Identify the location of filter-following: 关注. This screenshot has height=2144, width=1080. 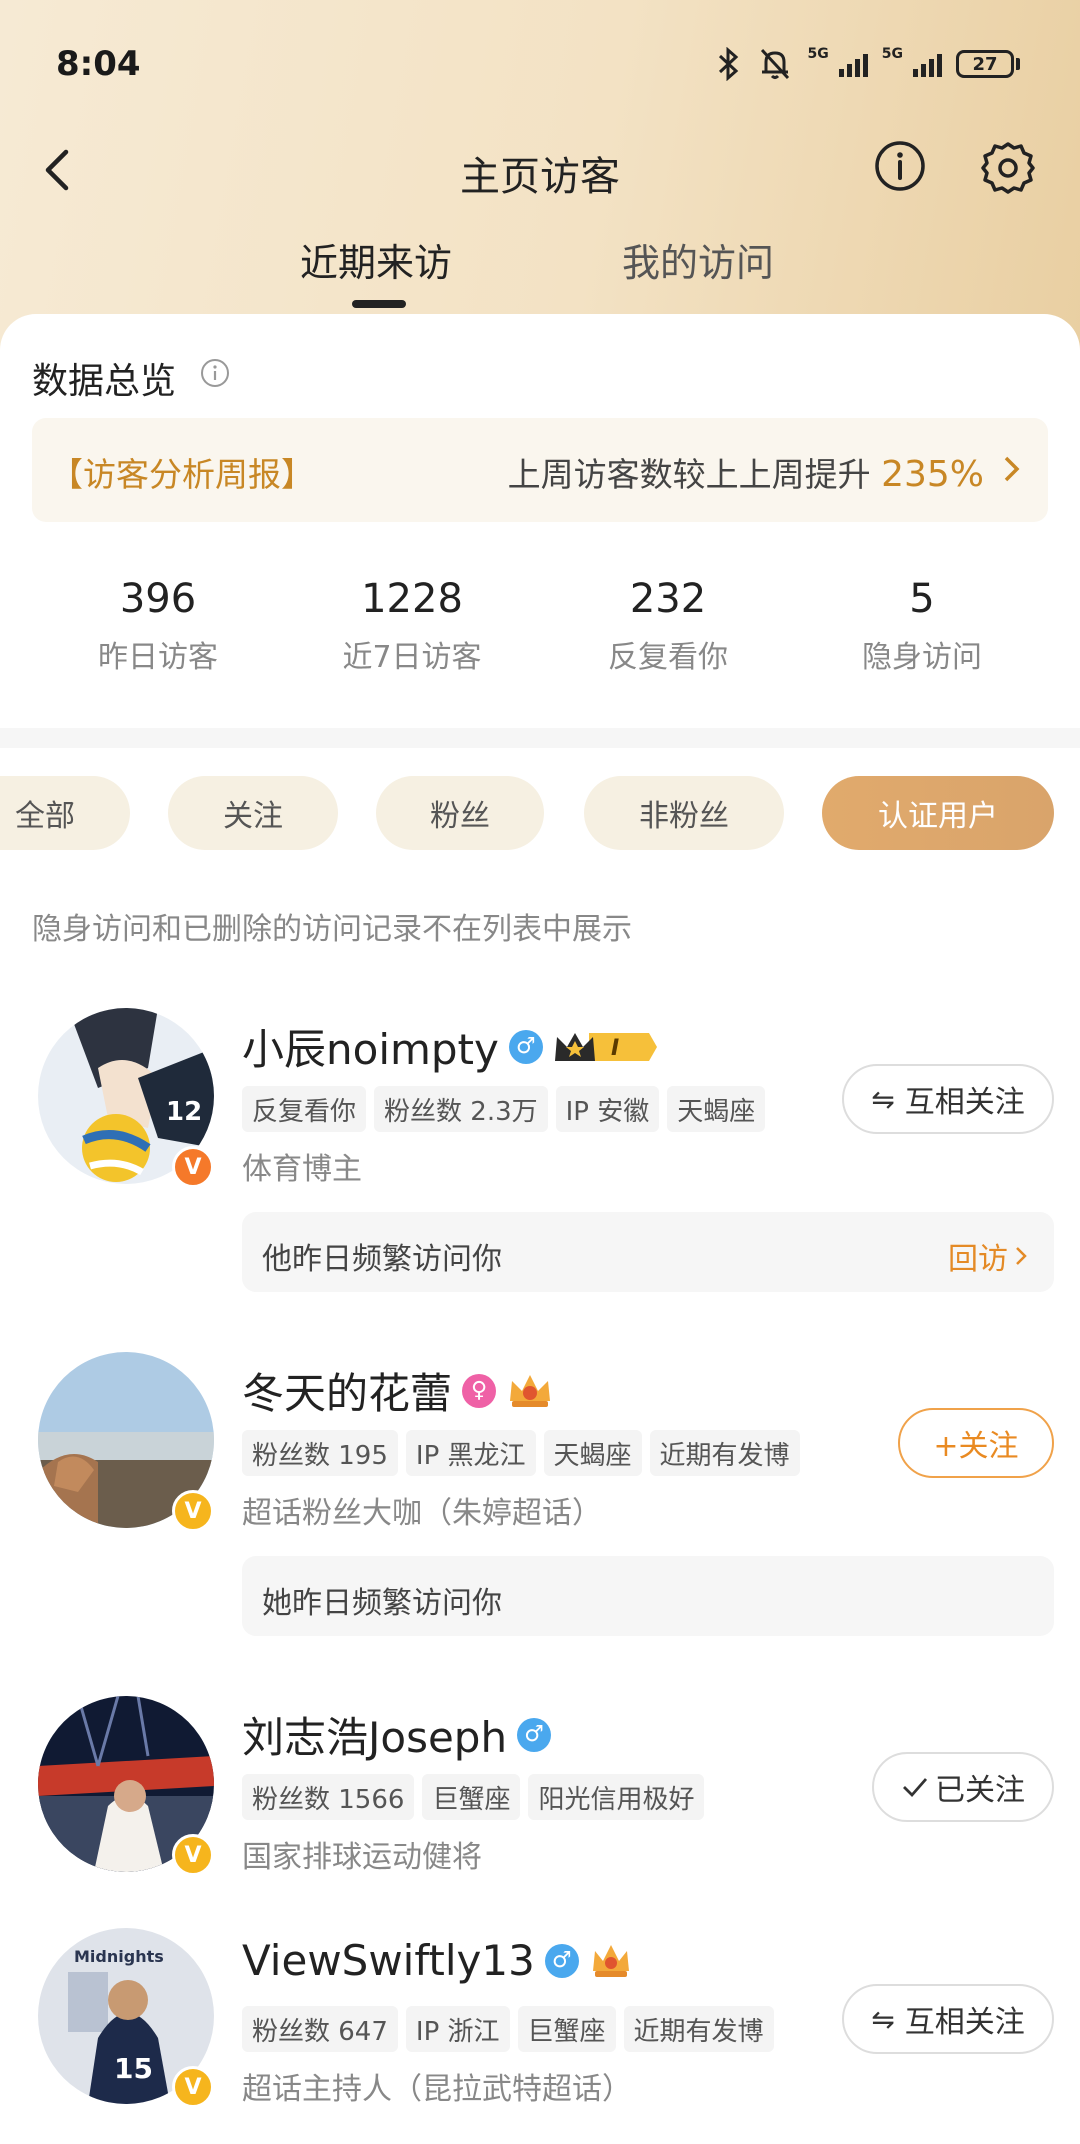
(253, 813).